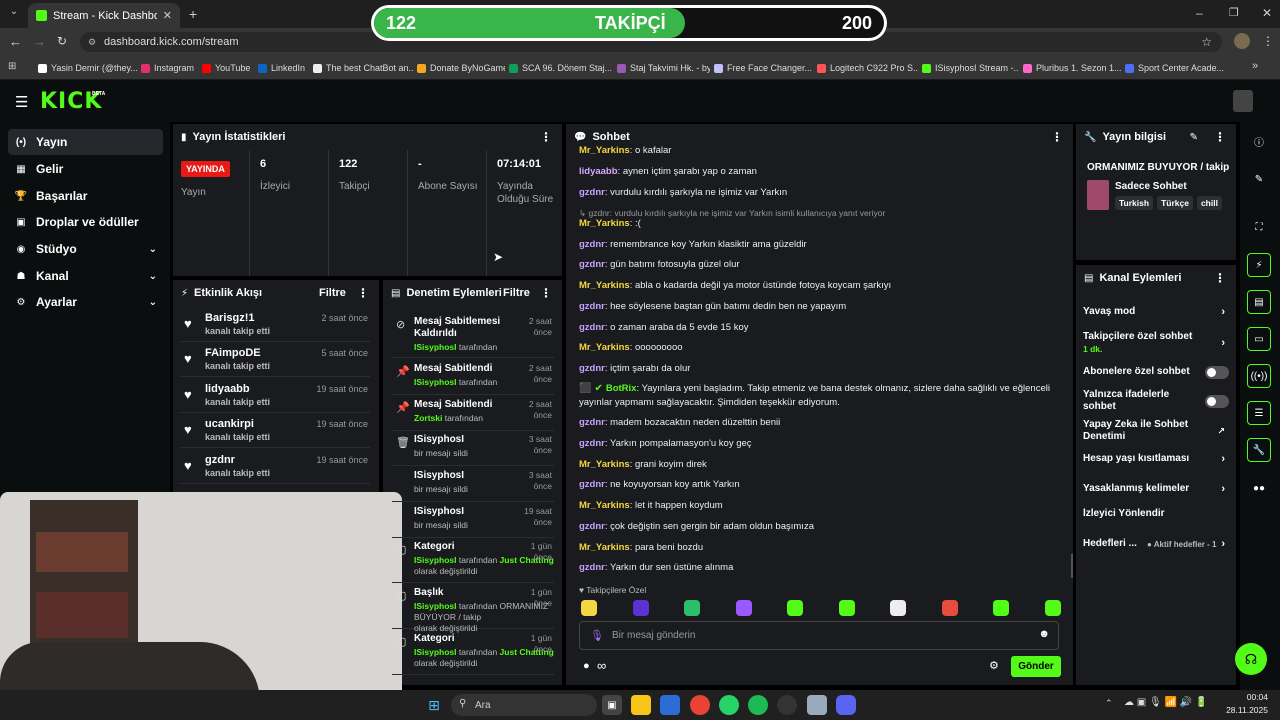 The height and width of the screenshot is (720, 1280). I want to click on forward-icon: →, so click(39, 41).